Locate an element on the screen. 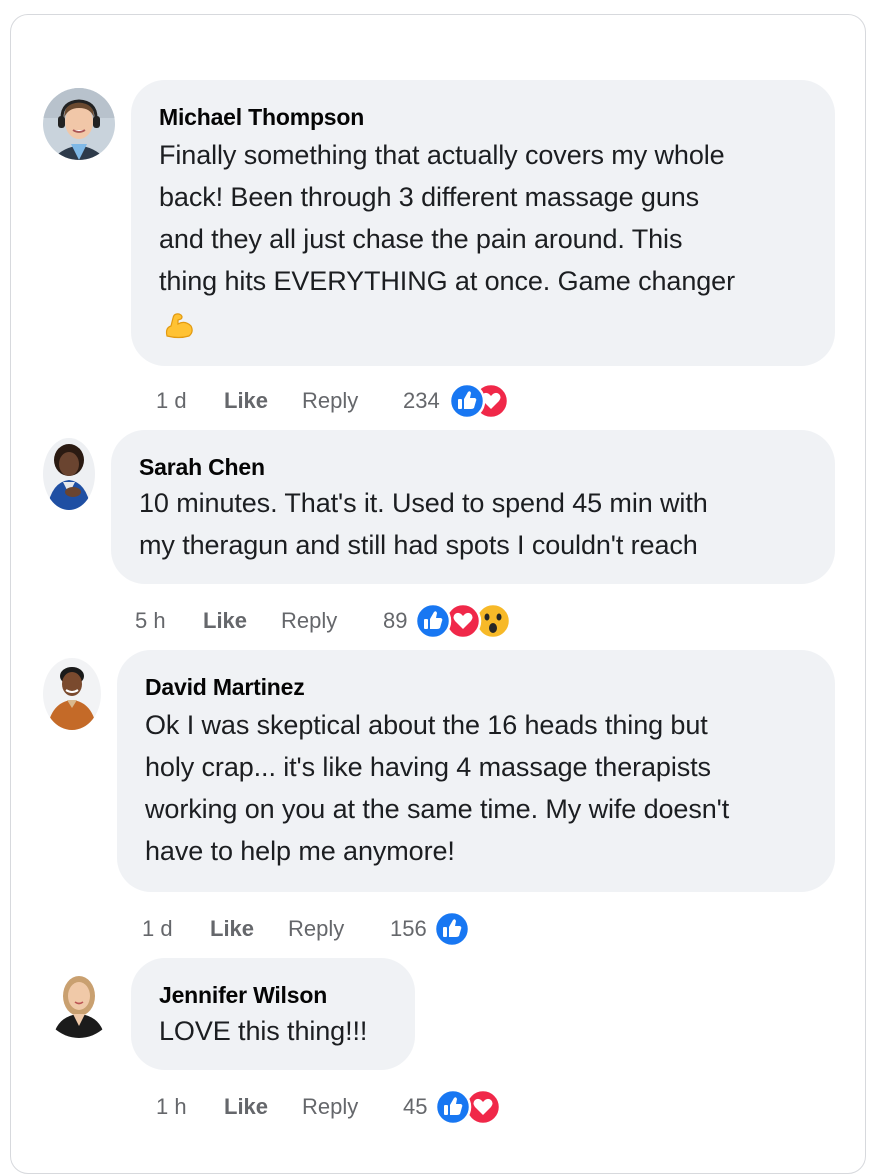 This screenshot has width=883, height=1174. comment-author: Jennifer Wilson is located at coordinates (243, 995).